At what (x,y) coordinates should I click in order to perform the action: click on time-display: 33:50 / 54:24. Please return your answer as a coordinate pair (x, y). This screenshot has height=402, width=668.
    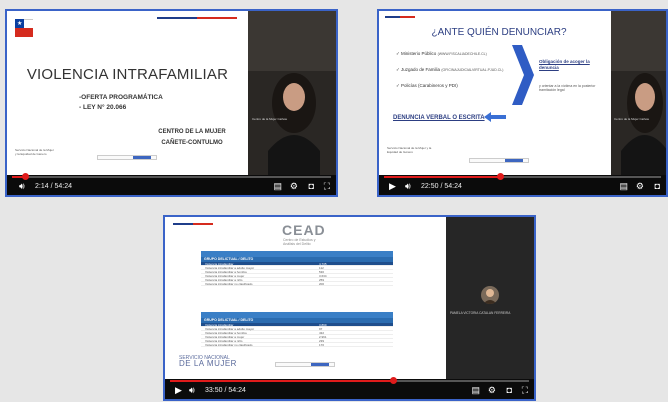
    Looking at the image, I should click on (225, 390).